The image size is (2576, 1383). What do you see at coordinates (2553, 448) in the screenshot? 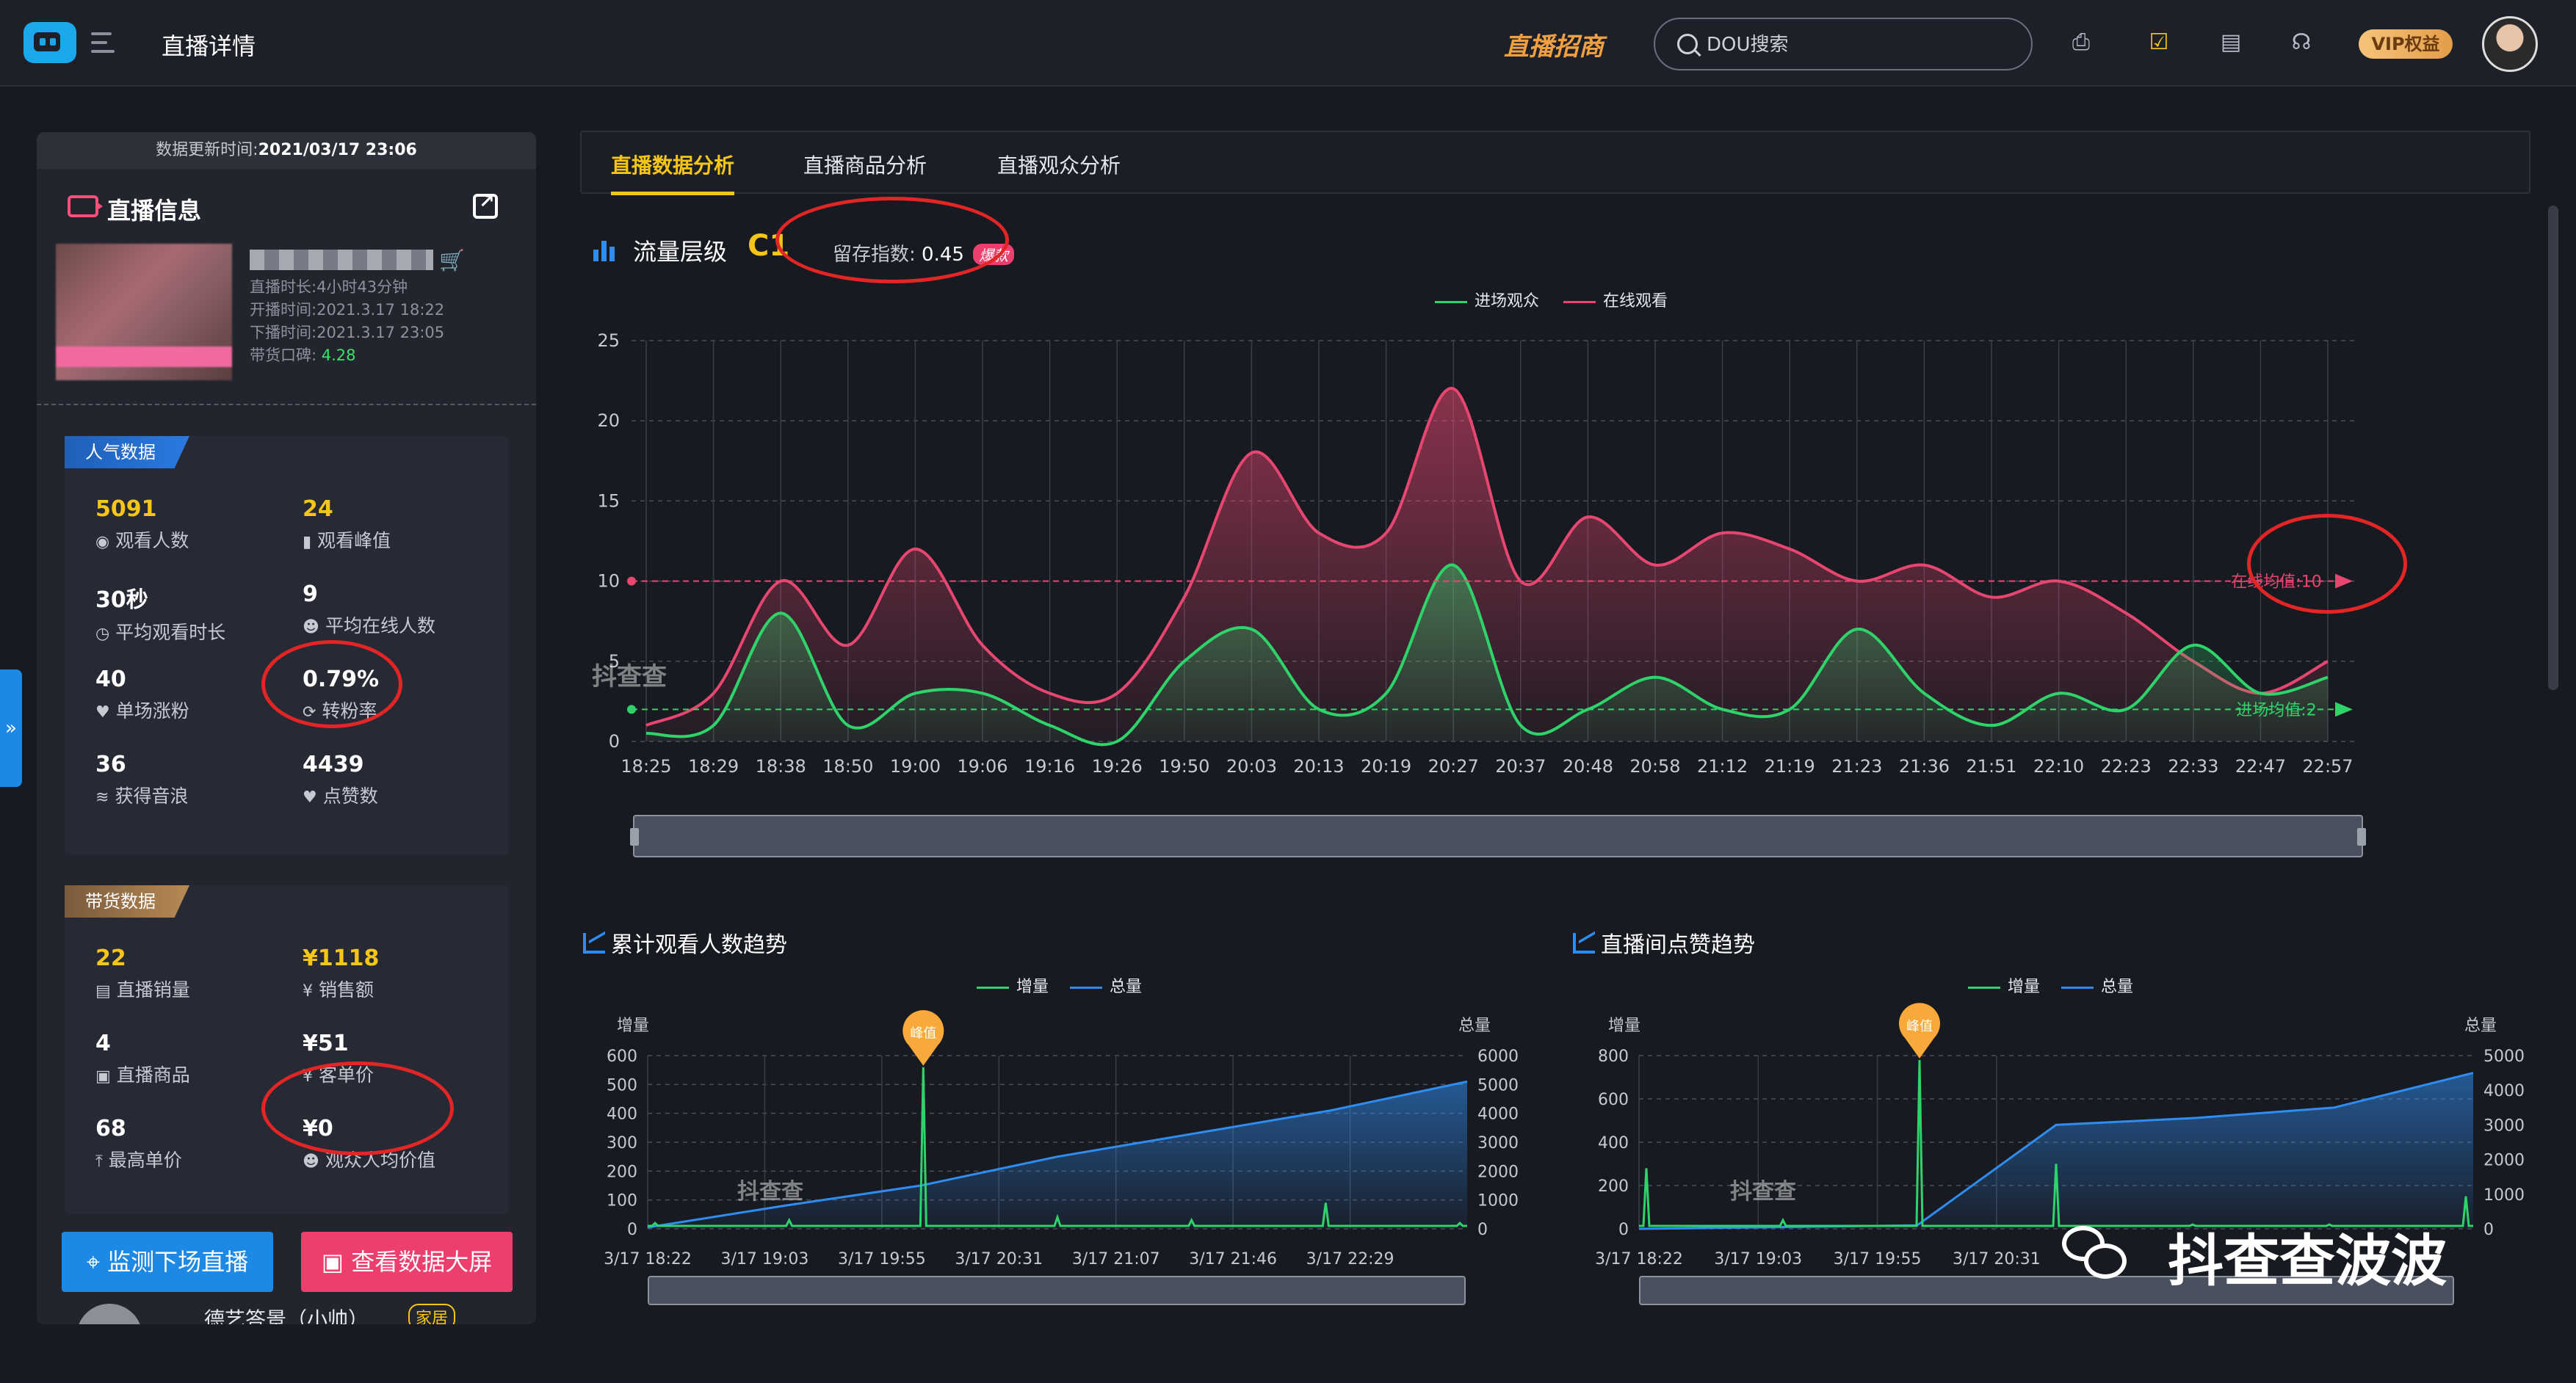
I see `page-scrollbar` at bounding box center [2553, 448].